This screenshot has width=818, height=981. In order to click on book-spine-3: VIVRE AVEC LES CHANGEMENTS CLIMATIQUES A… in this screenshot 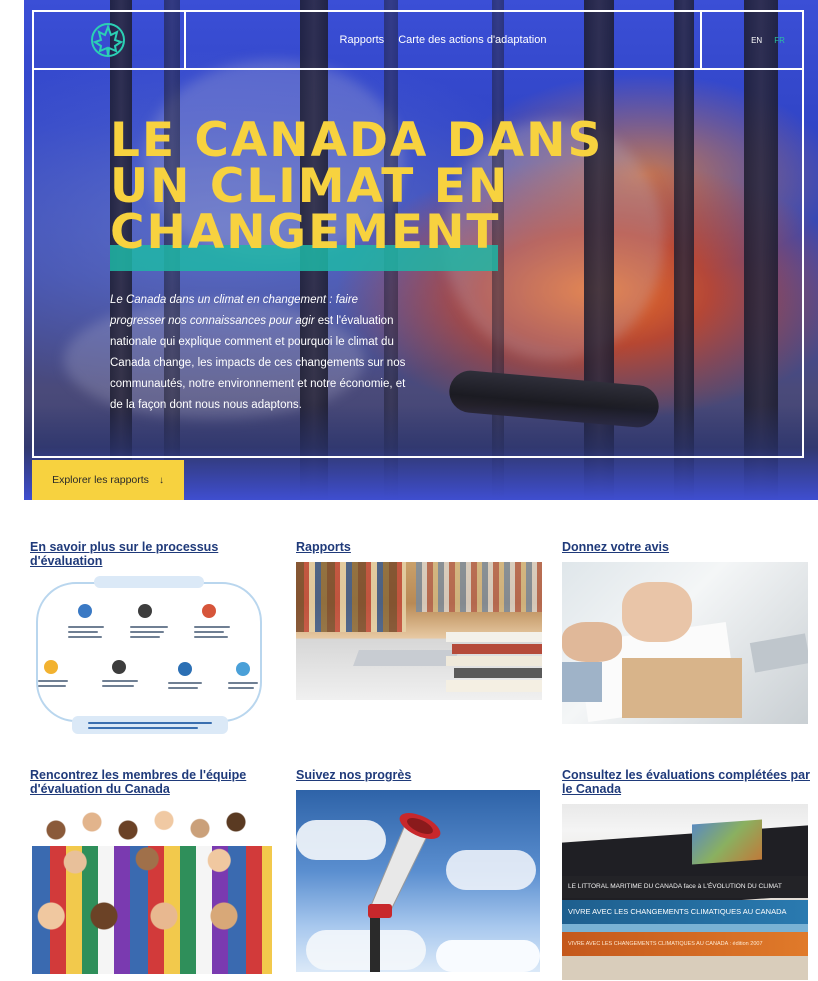, I will do `click(685, 944)`.